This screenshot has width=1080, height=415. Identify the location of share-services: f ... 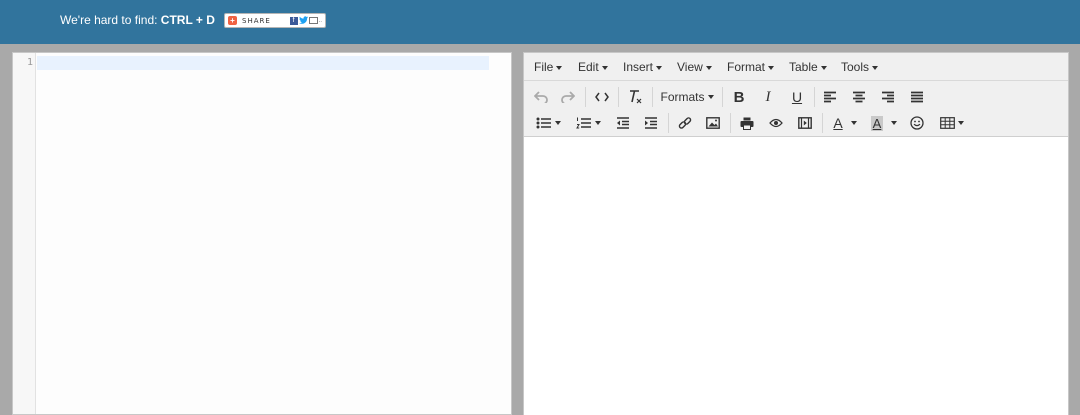
(305, 20).